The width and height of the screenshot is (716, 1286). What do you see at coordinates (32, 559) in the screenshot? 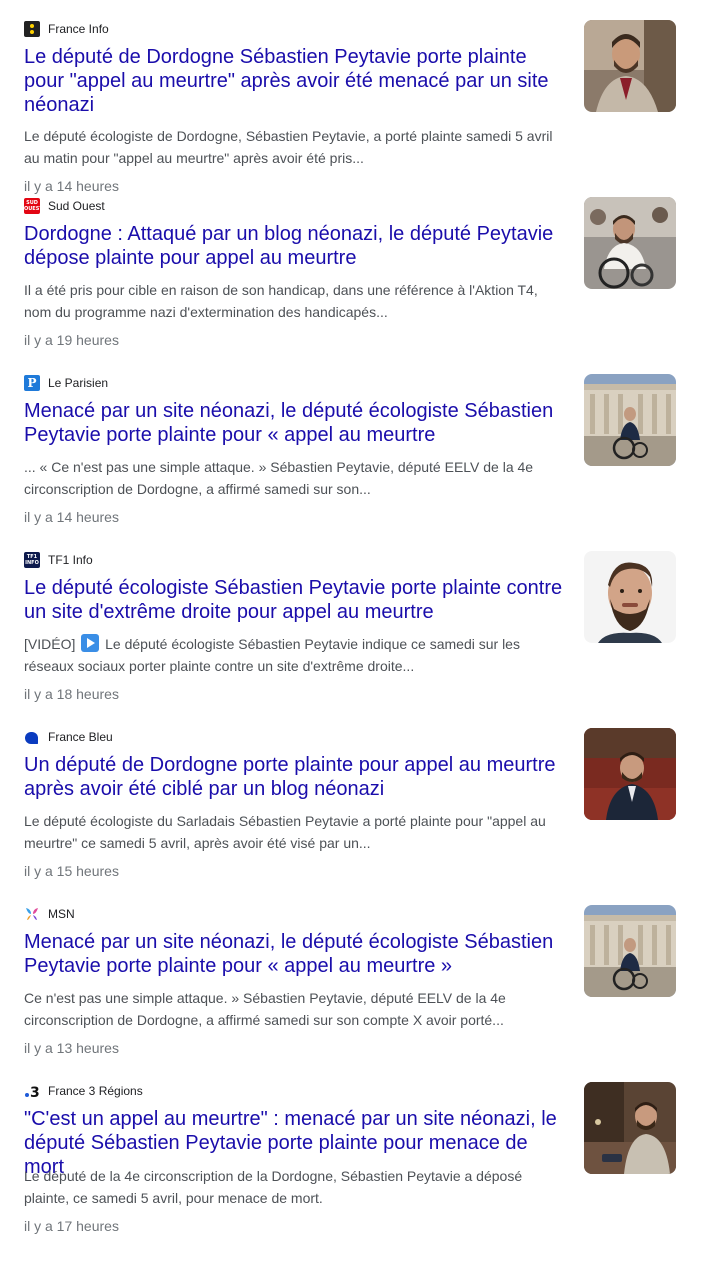
I see `tf1info-logo-icon: TF1 INFO` at bounding box center [32, 559].